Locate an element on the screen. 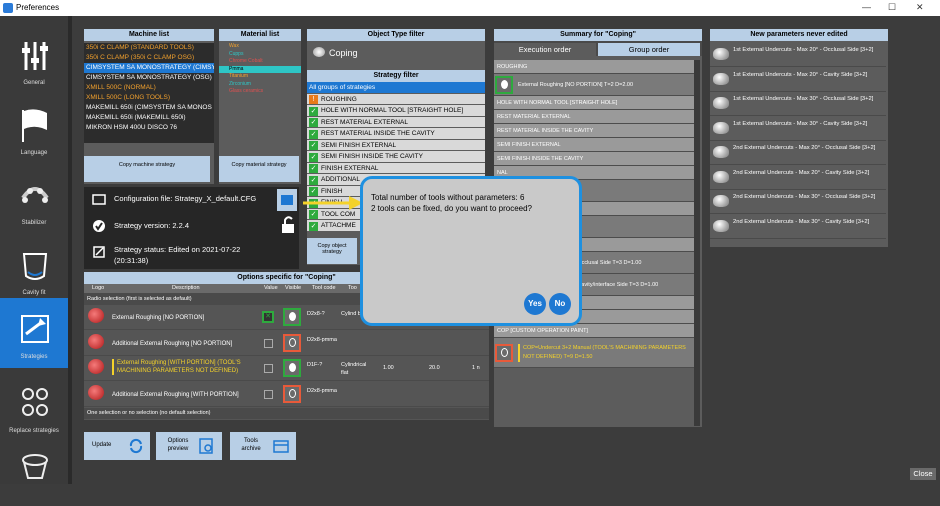  options-preview-button: Options preview is located at coordinates (189, 446).